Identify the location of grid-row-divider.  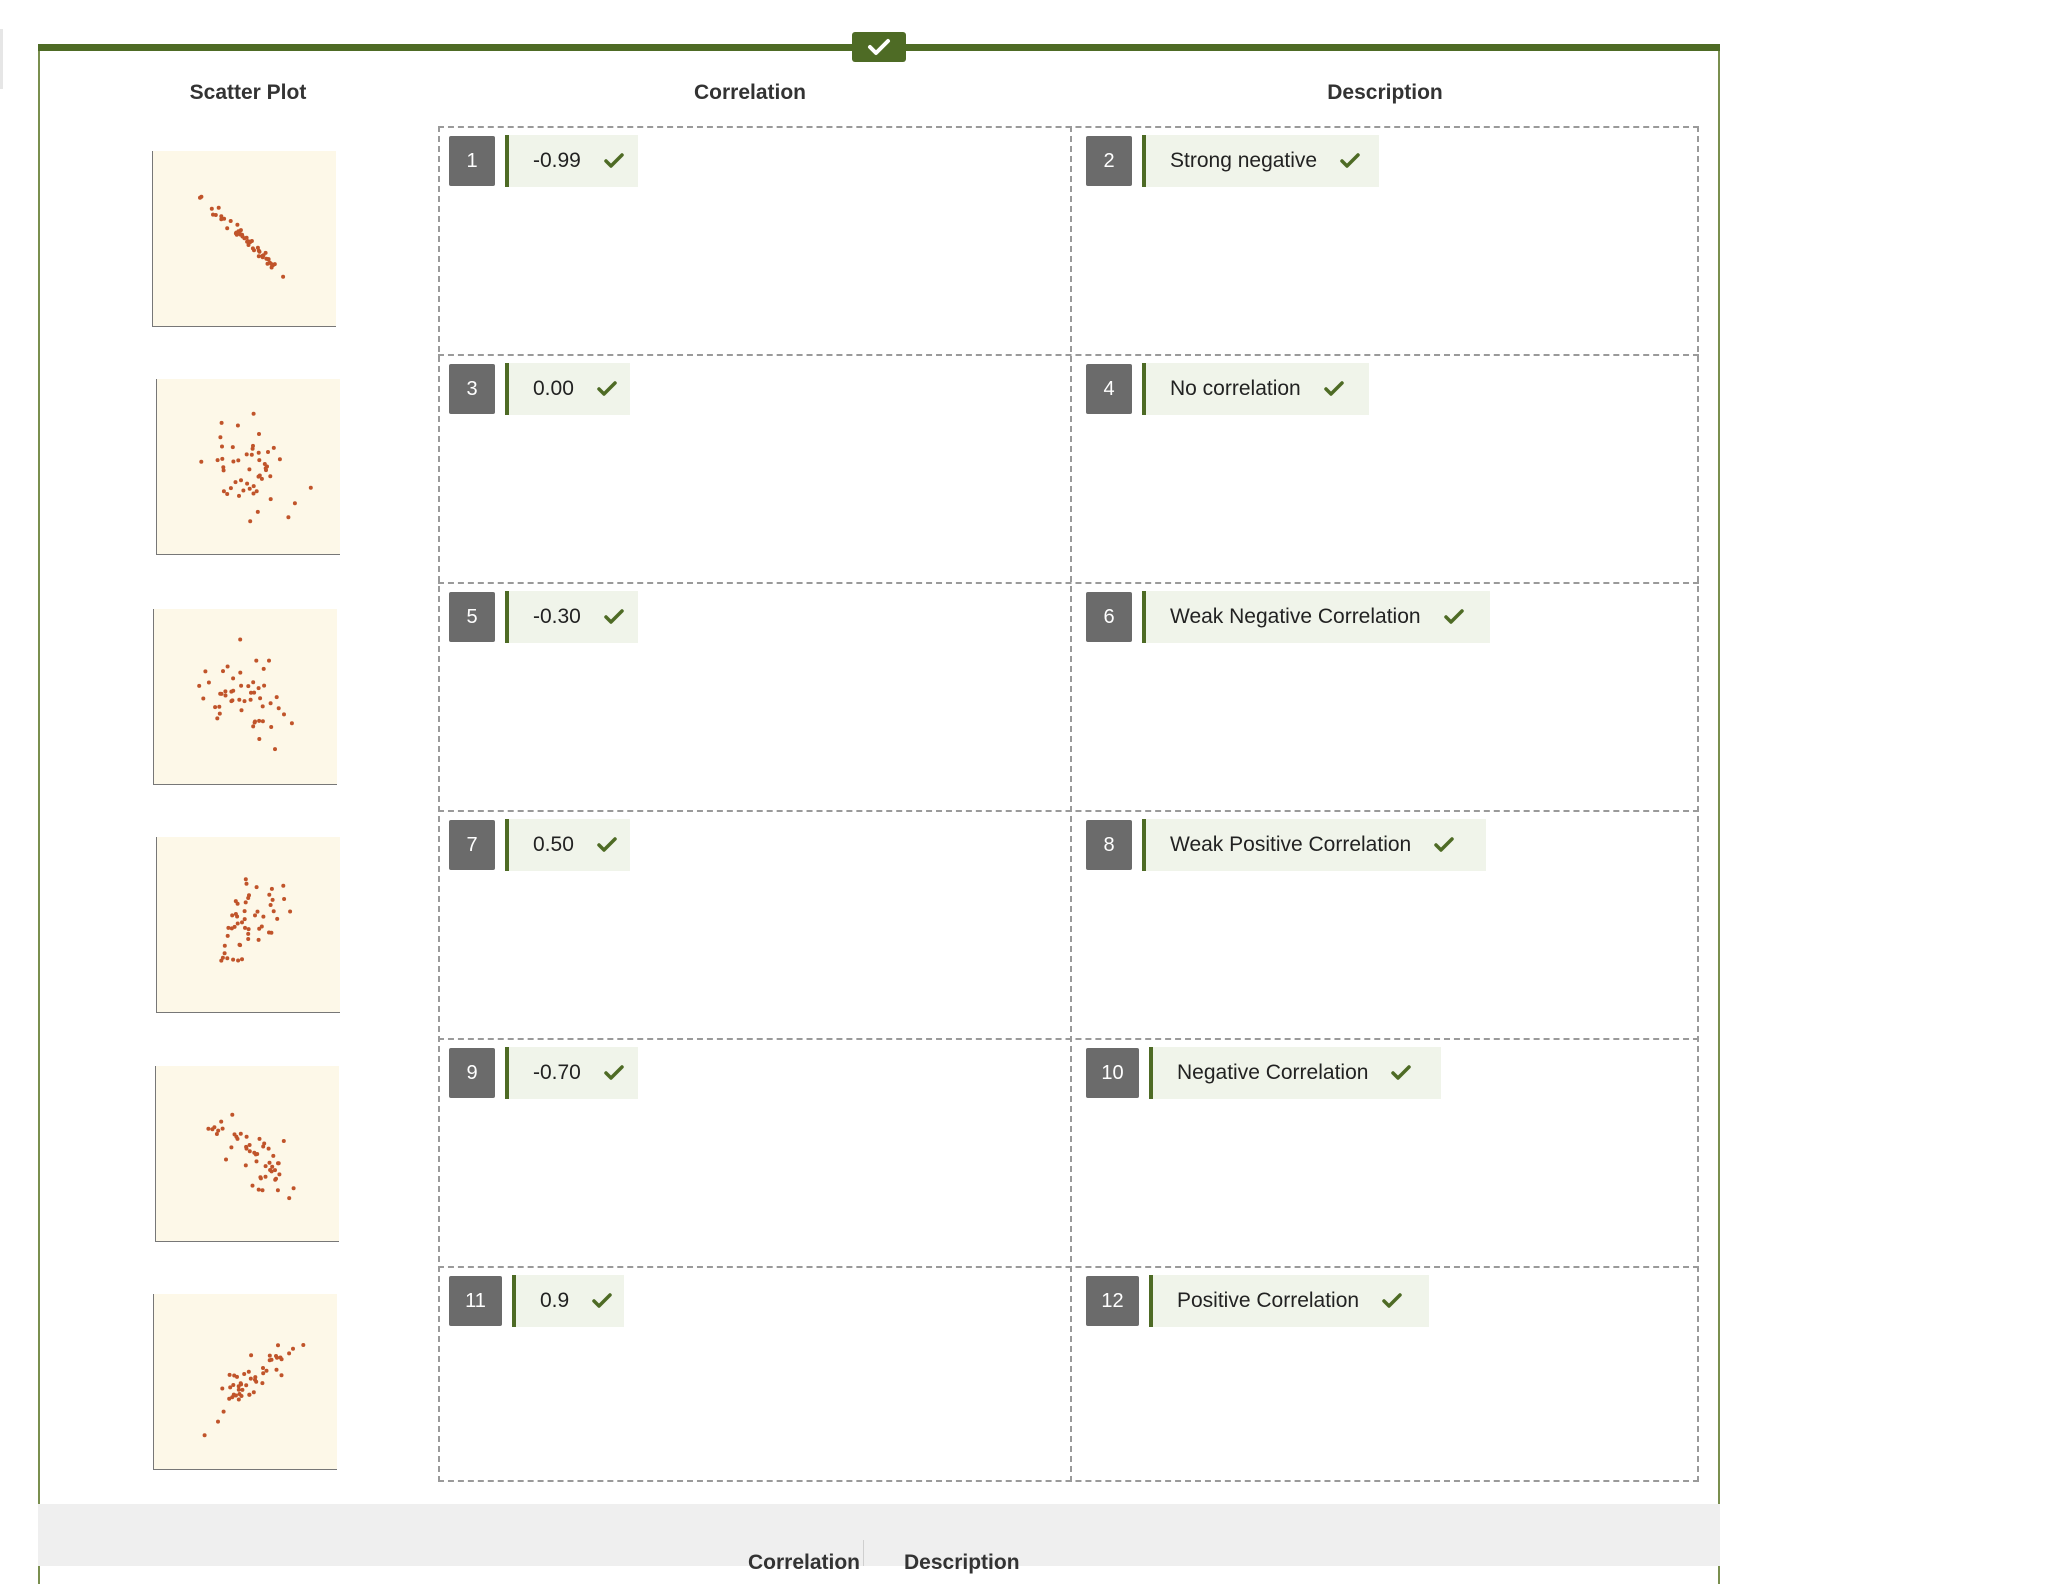
(1068, 811).